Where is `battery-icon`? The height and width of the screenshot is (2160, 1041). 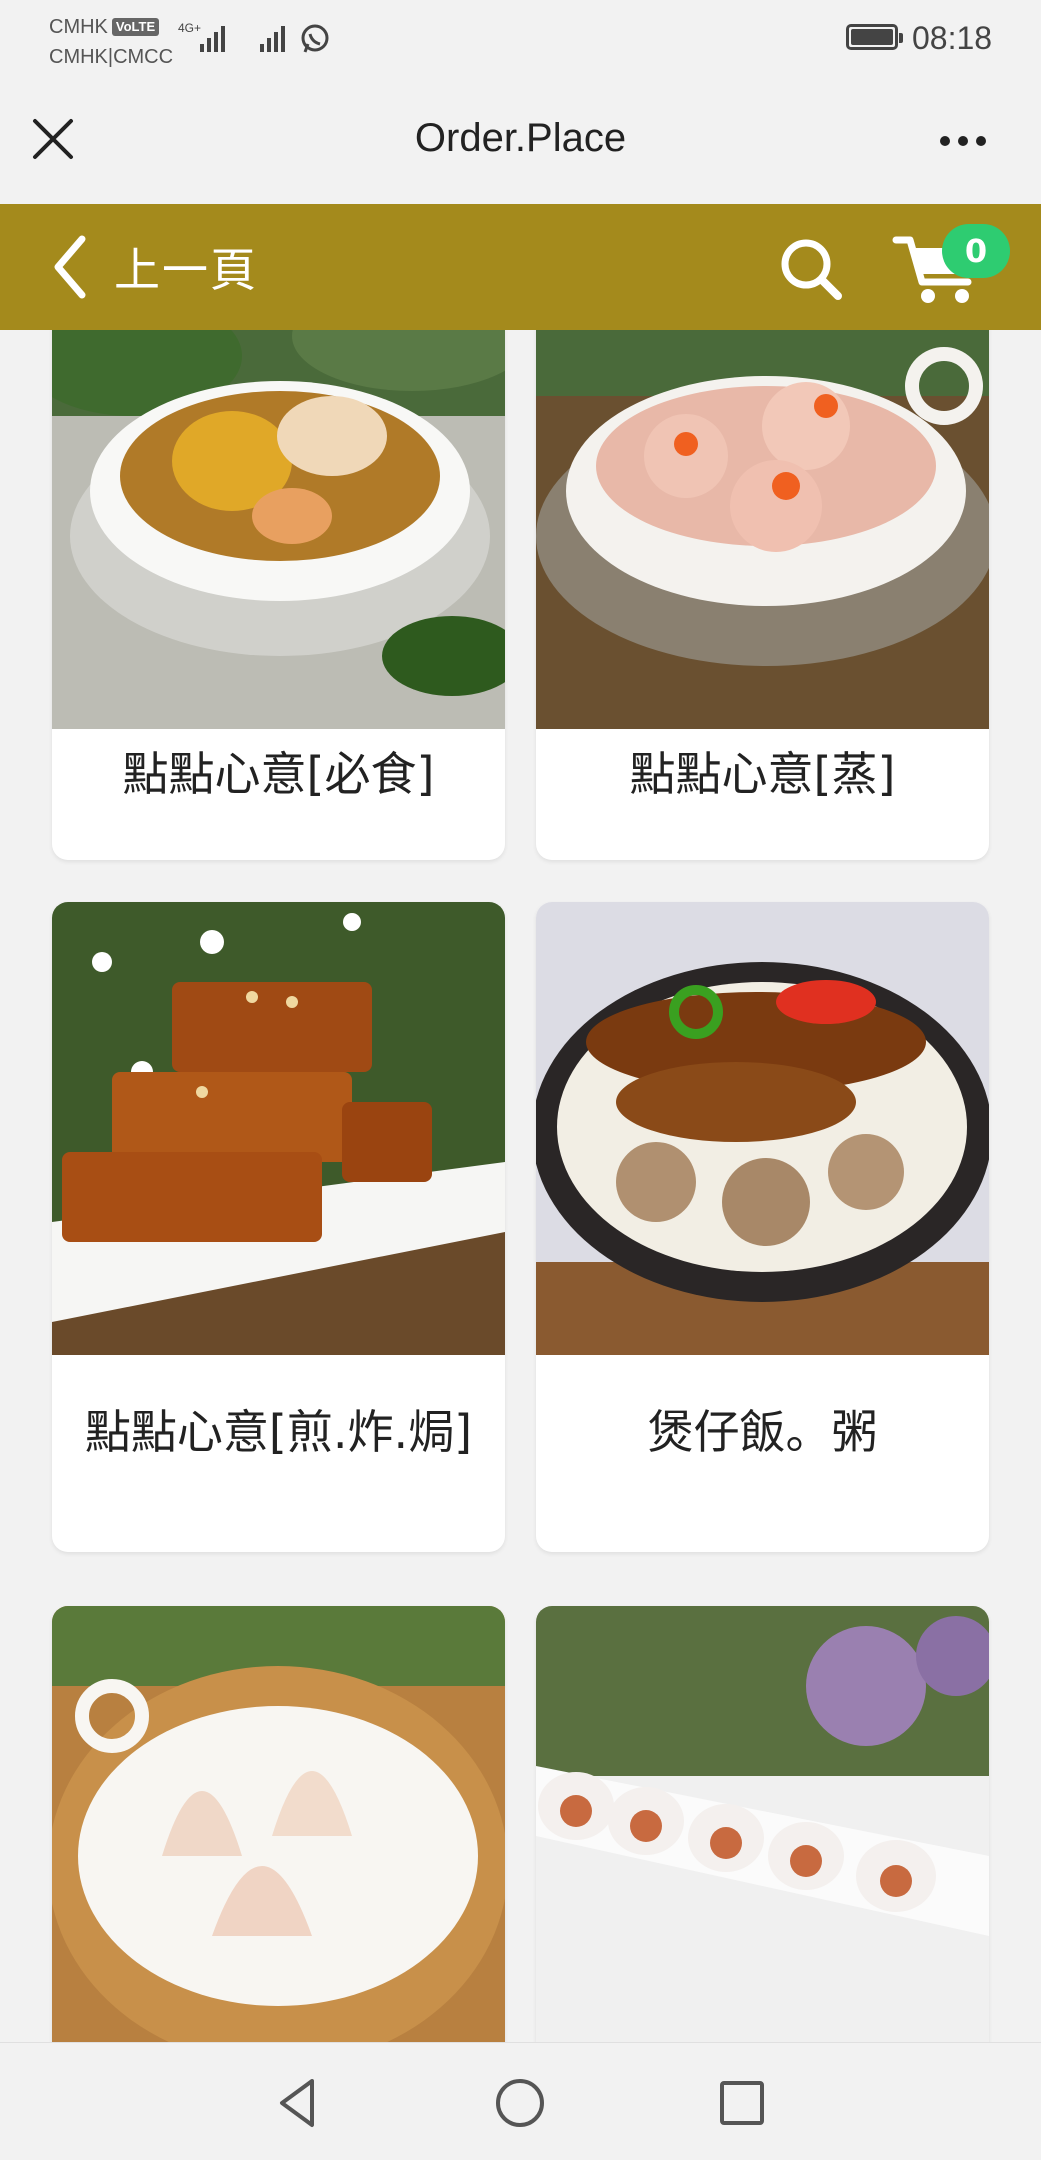
battery-icon is located at coordinates (874, 37).